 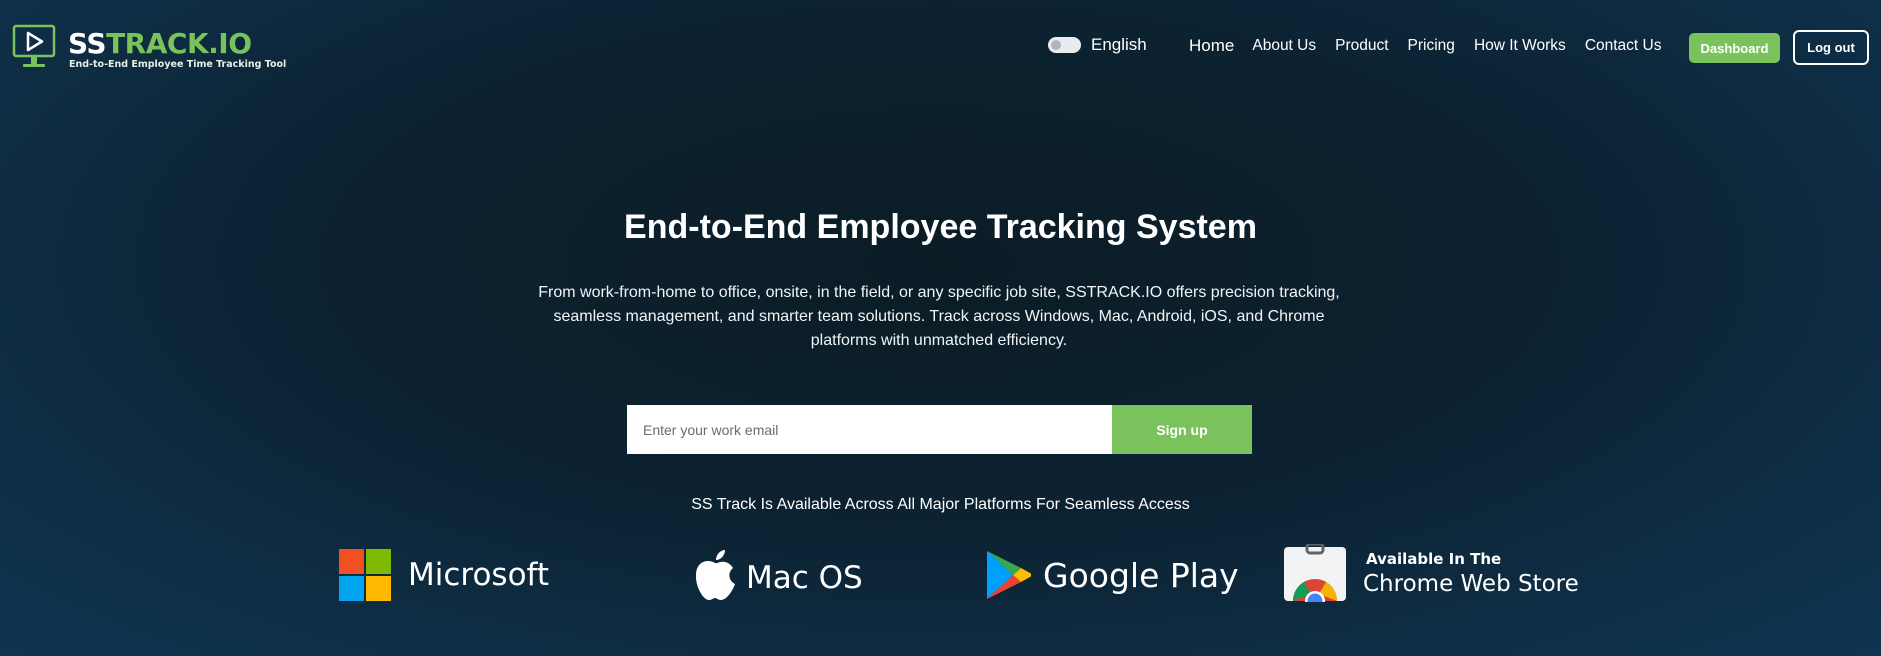 I want to click on chrome-web-store-label-top: Available In The, so click(x=1434, y=558).